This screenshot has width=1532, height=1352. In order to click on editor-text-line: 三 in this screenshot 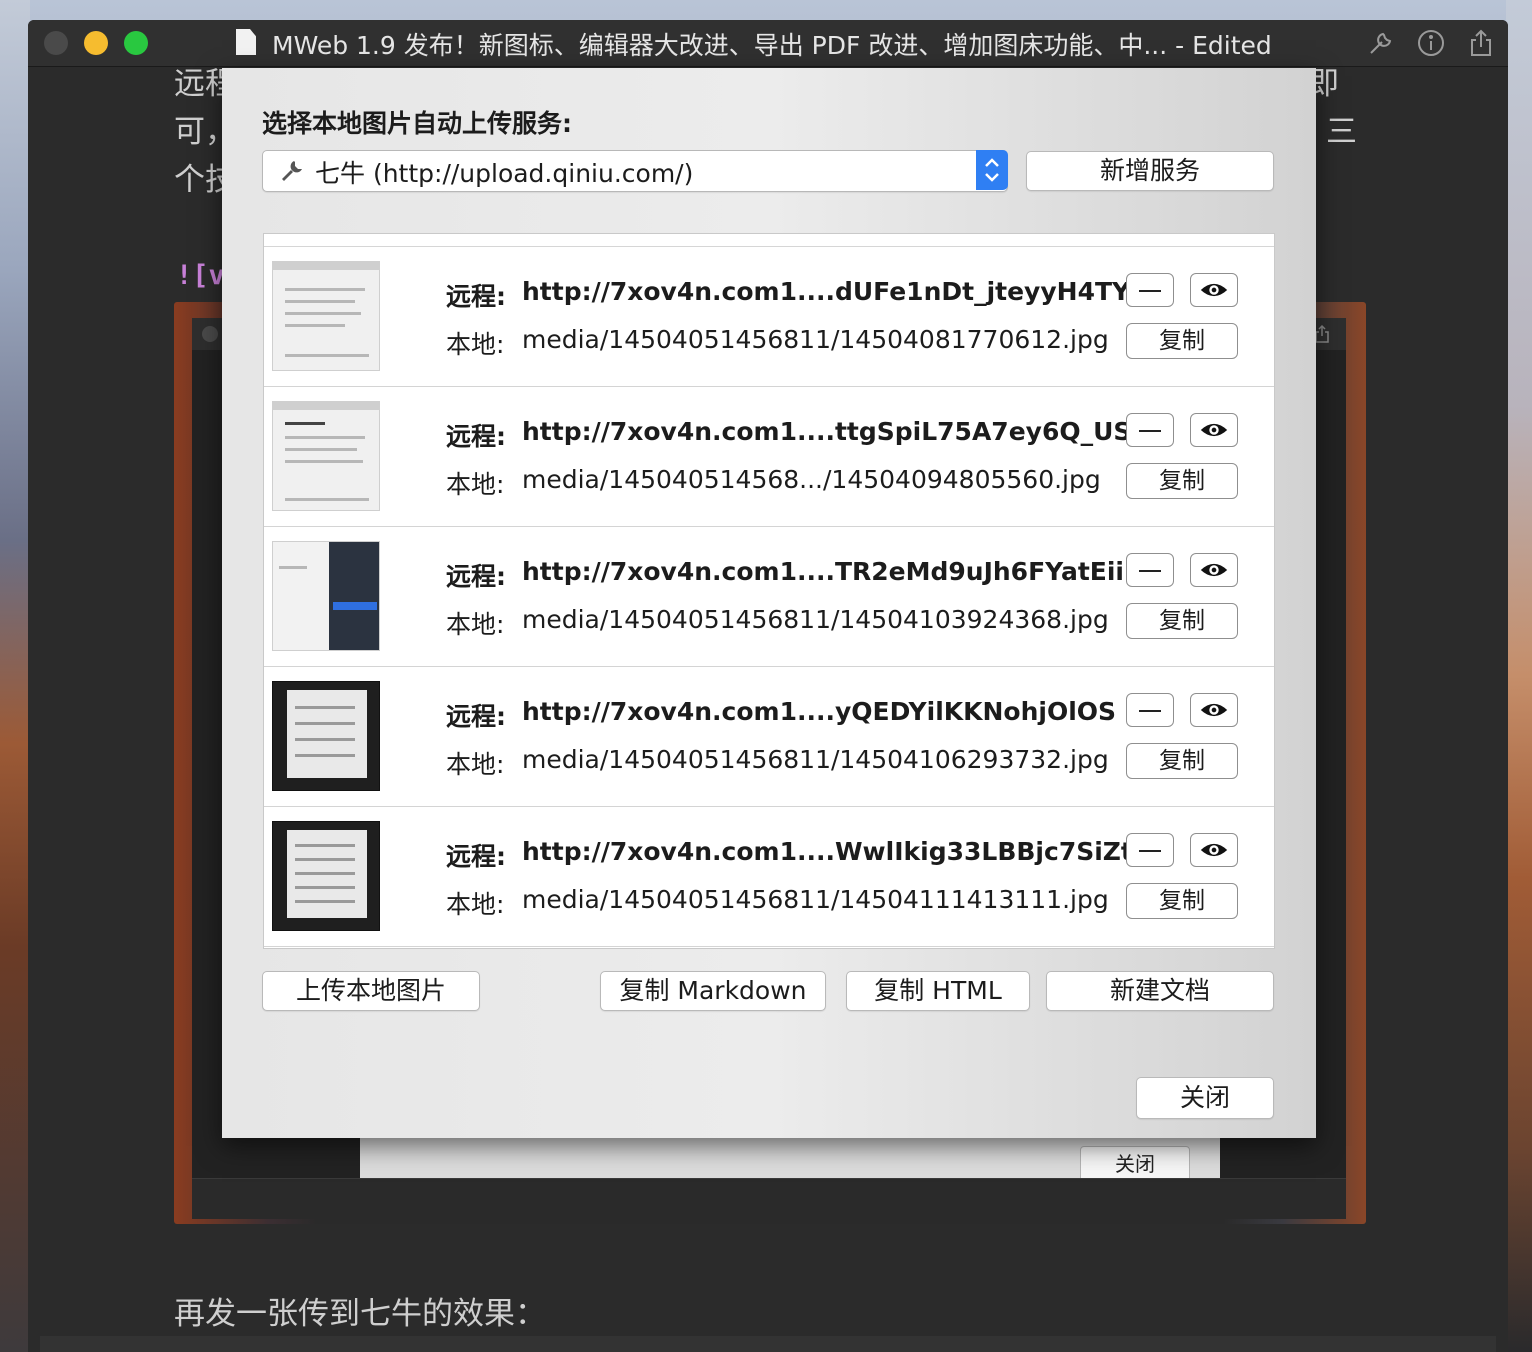, I will do `click(1341, 132)`.